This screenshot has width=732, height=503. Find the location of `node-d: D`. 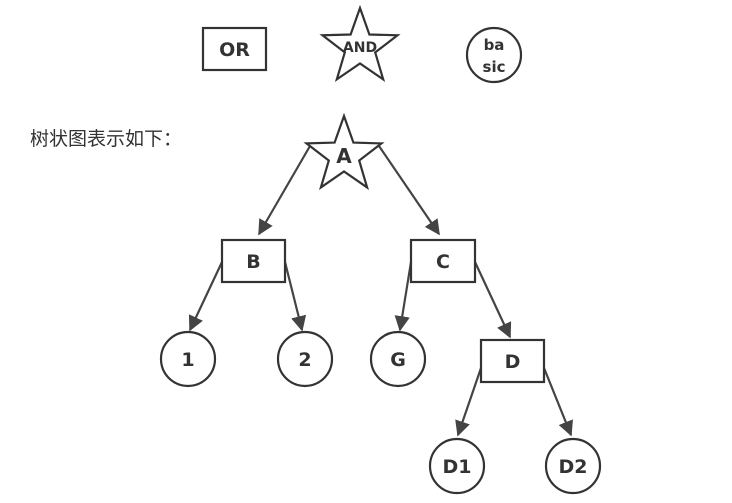

node-d: D is located at coordinates (512, 361).